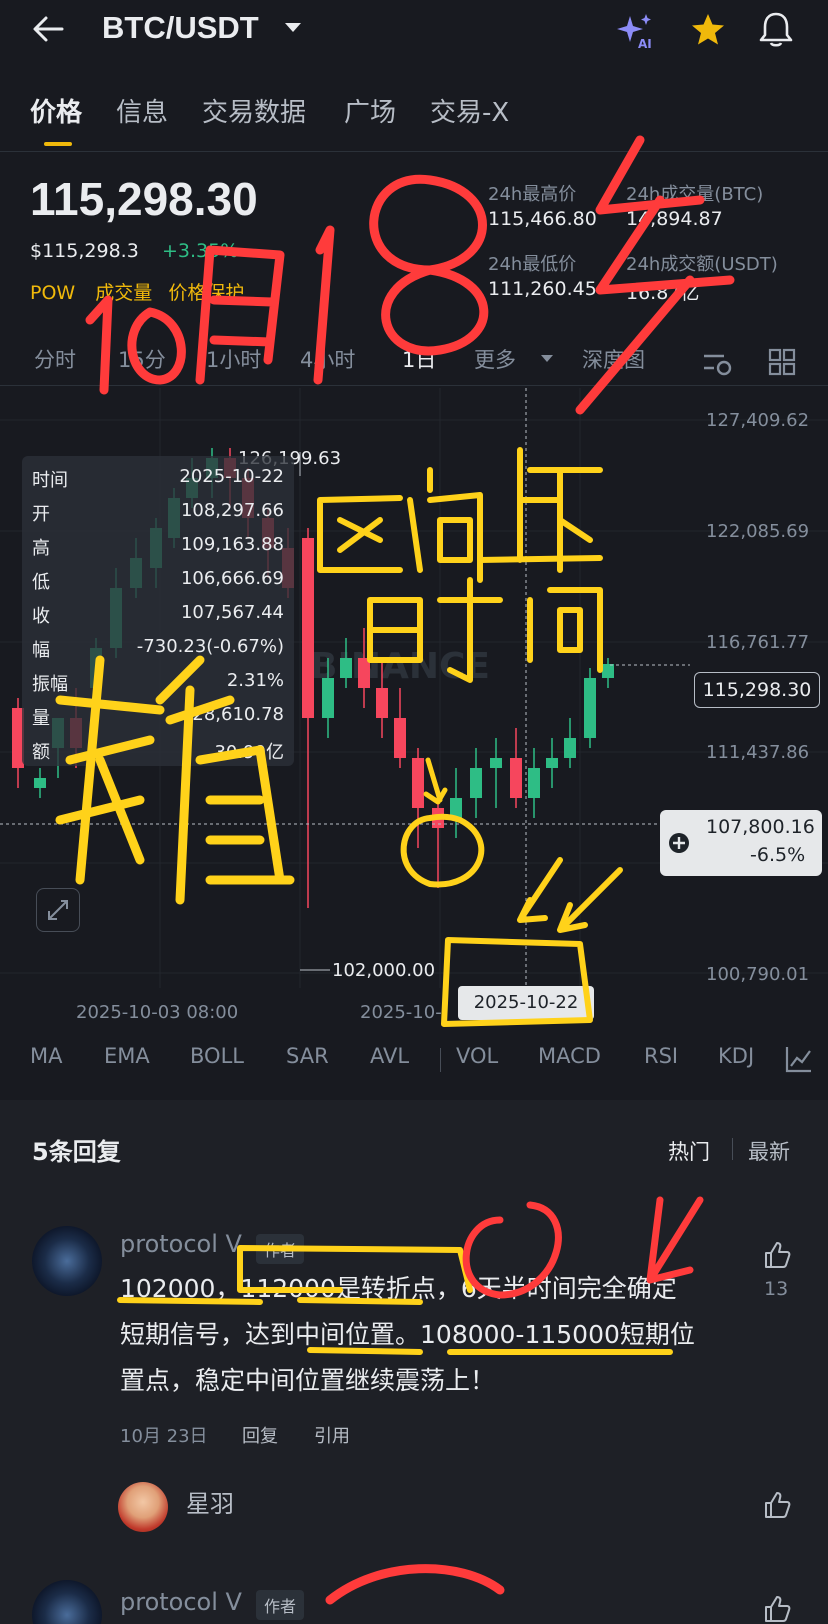 The height and width of the screenshot is (1624, 828). Describe the element at coordinates (158, 514) in the screenshot. I see `tooltip-row: 开 108,297.66` at that location.